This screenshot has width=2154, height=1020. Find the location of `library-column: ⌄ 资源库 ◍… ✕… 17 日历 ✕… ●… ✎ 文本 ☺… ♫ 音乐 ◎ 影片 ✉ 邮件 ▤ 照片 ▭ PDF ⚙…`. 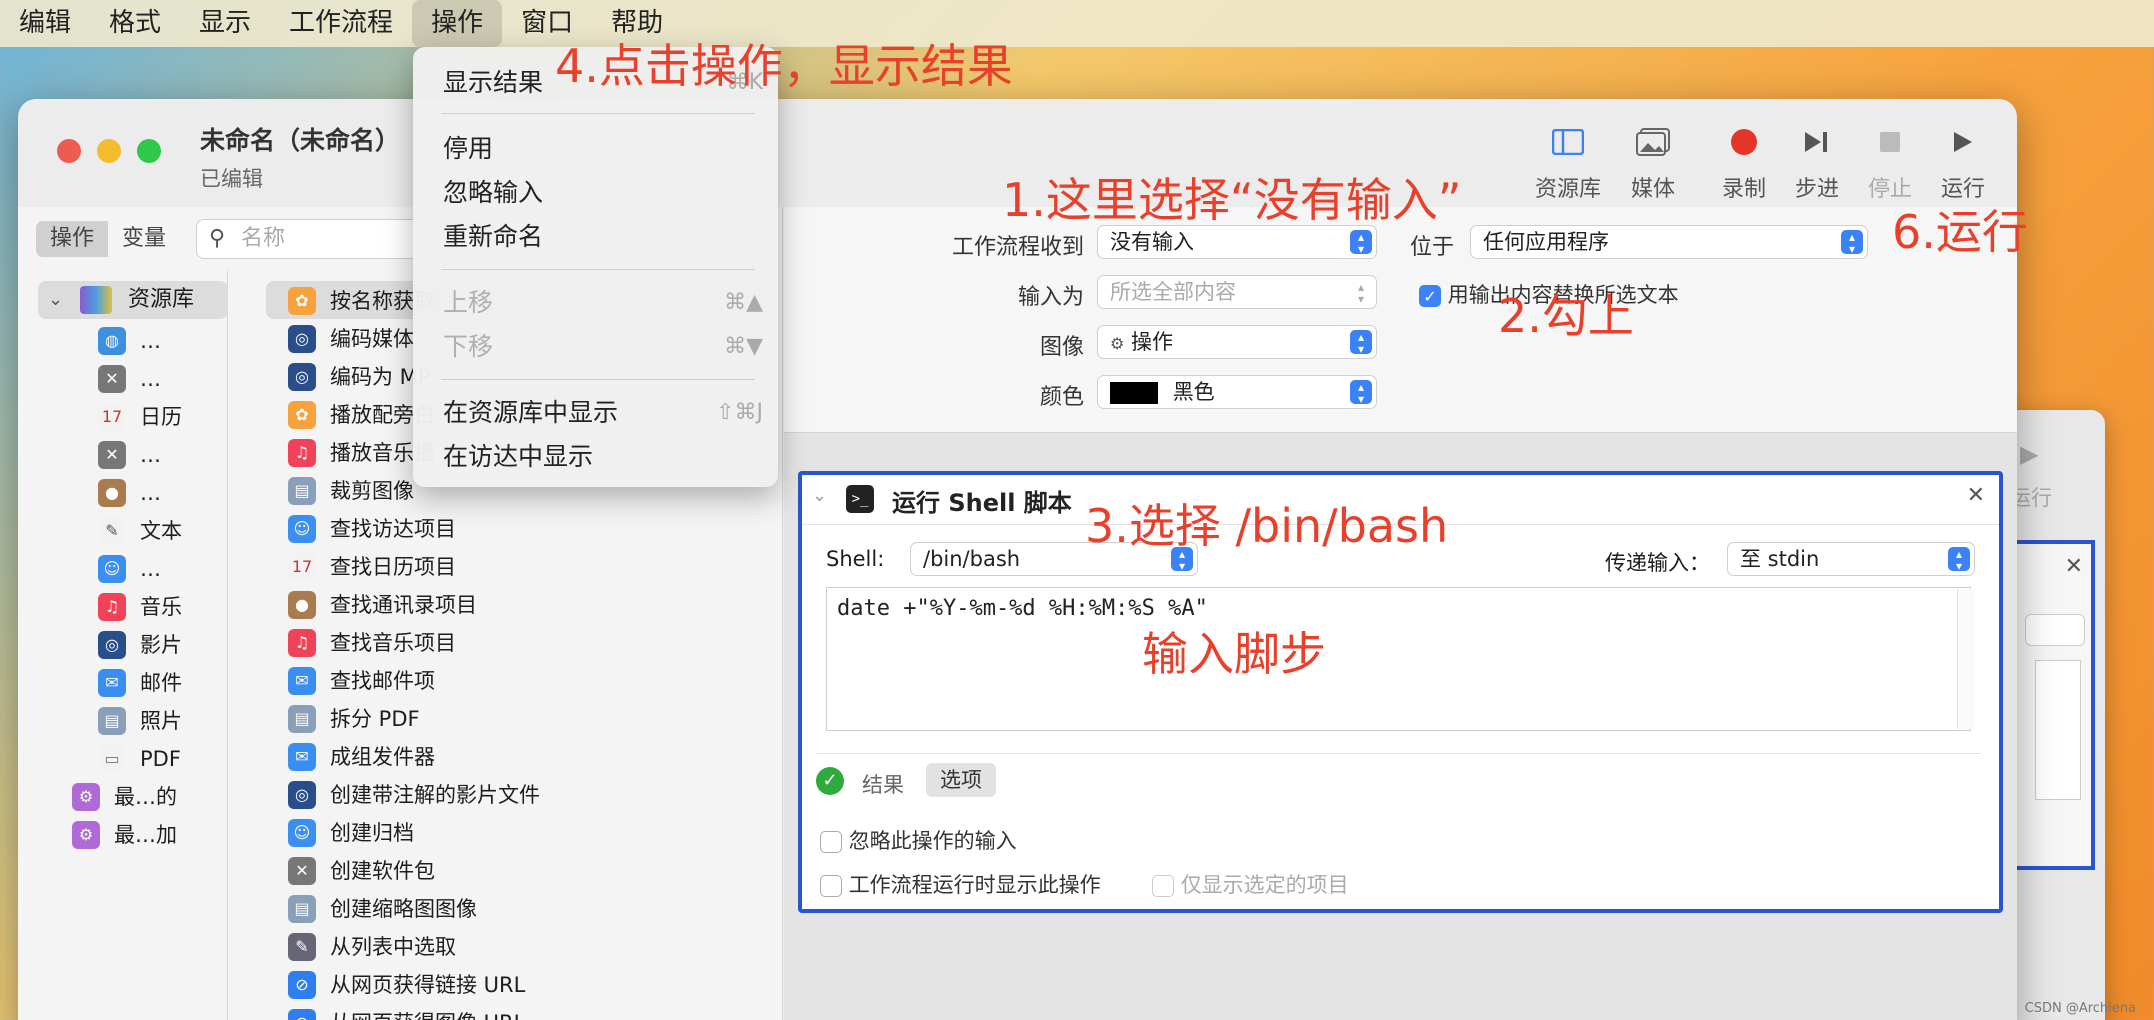

library-column: ⌄ 资源库 ◍… ✕… 17 日历 ✕… ●… ✎ 文本 ☺… ♫ 音乐 ◎ 影片 ✉ 邮件 ▤ 照片 ▭ PDF ⚙… is located at coordinates (123, 645).